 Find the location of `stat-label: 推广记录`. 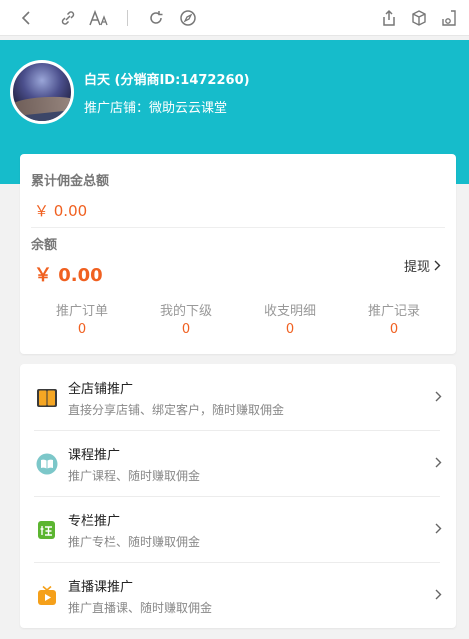

stat-label: 推广记录 is located at coordinates (393, 311).